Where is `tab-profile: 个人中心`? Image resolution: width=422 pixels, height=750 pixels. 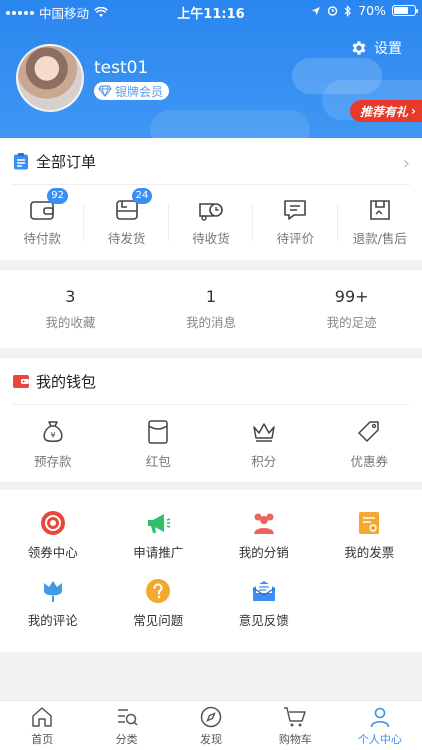 tab-profile: 个人中心 is located at coordinates (380, 725).